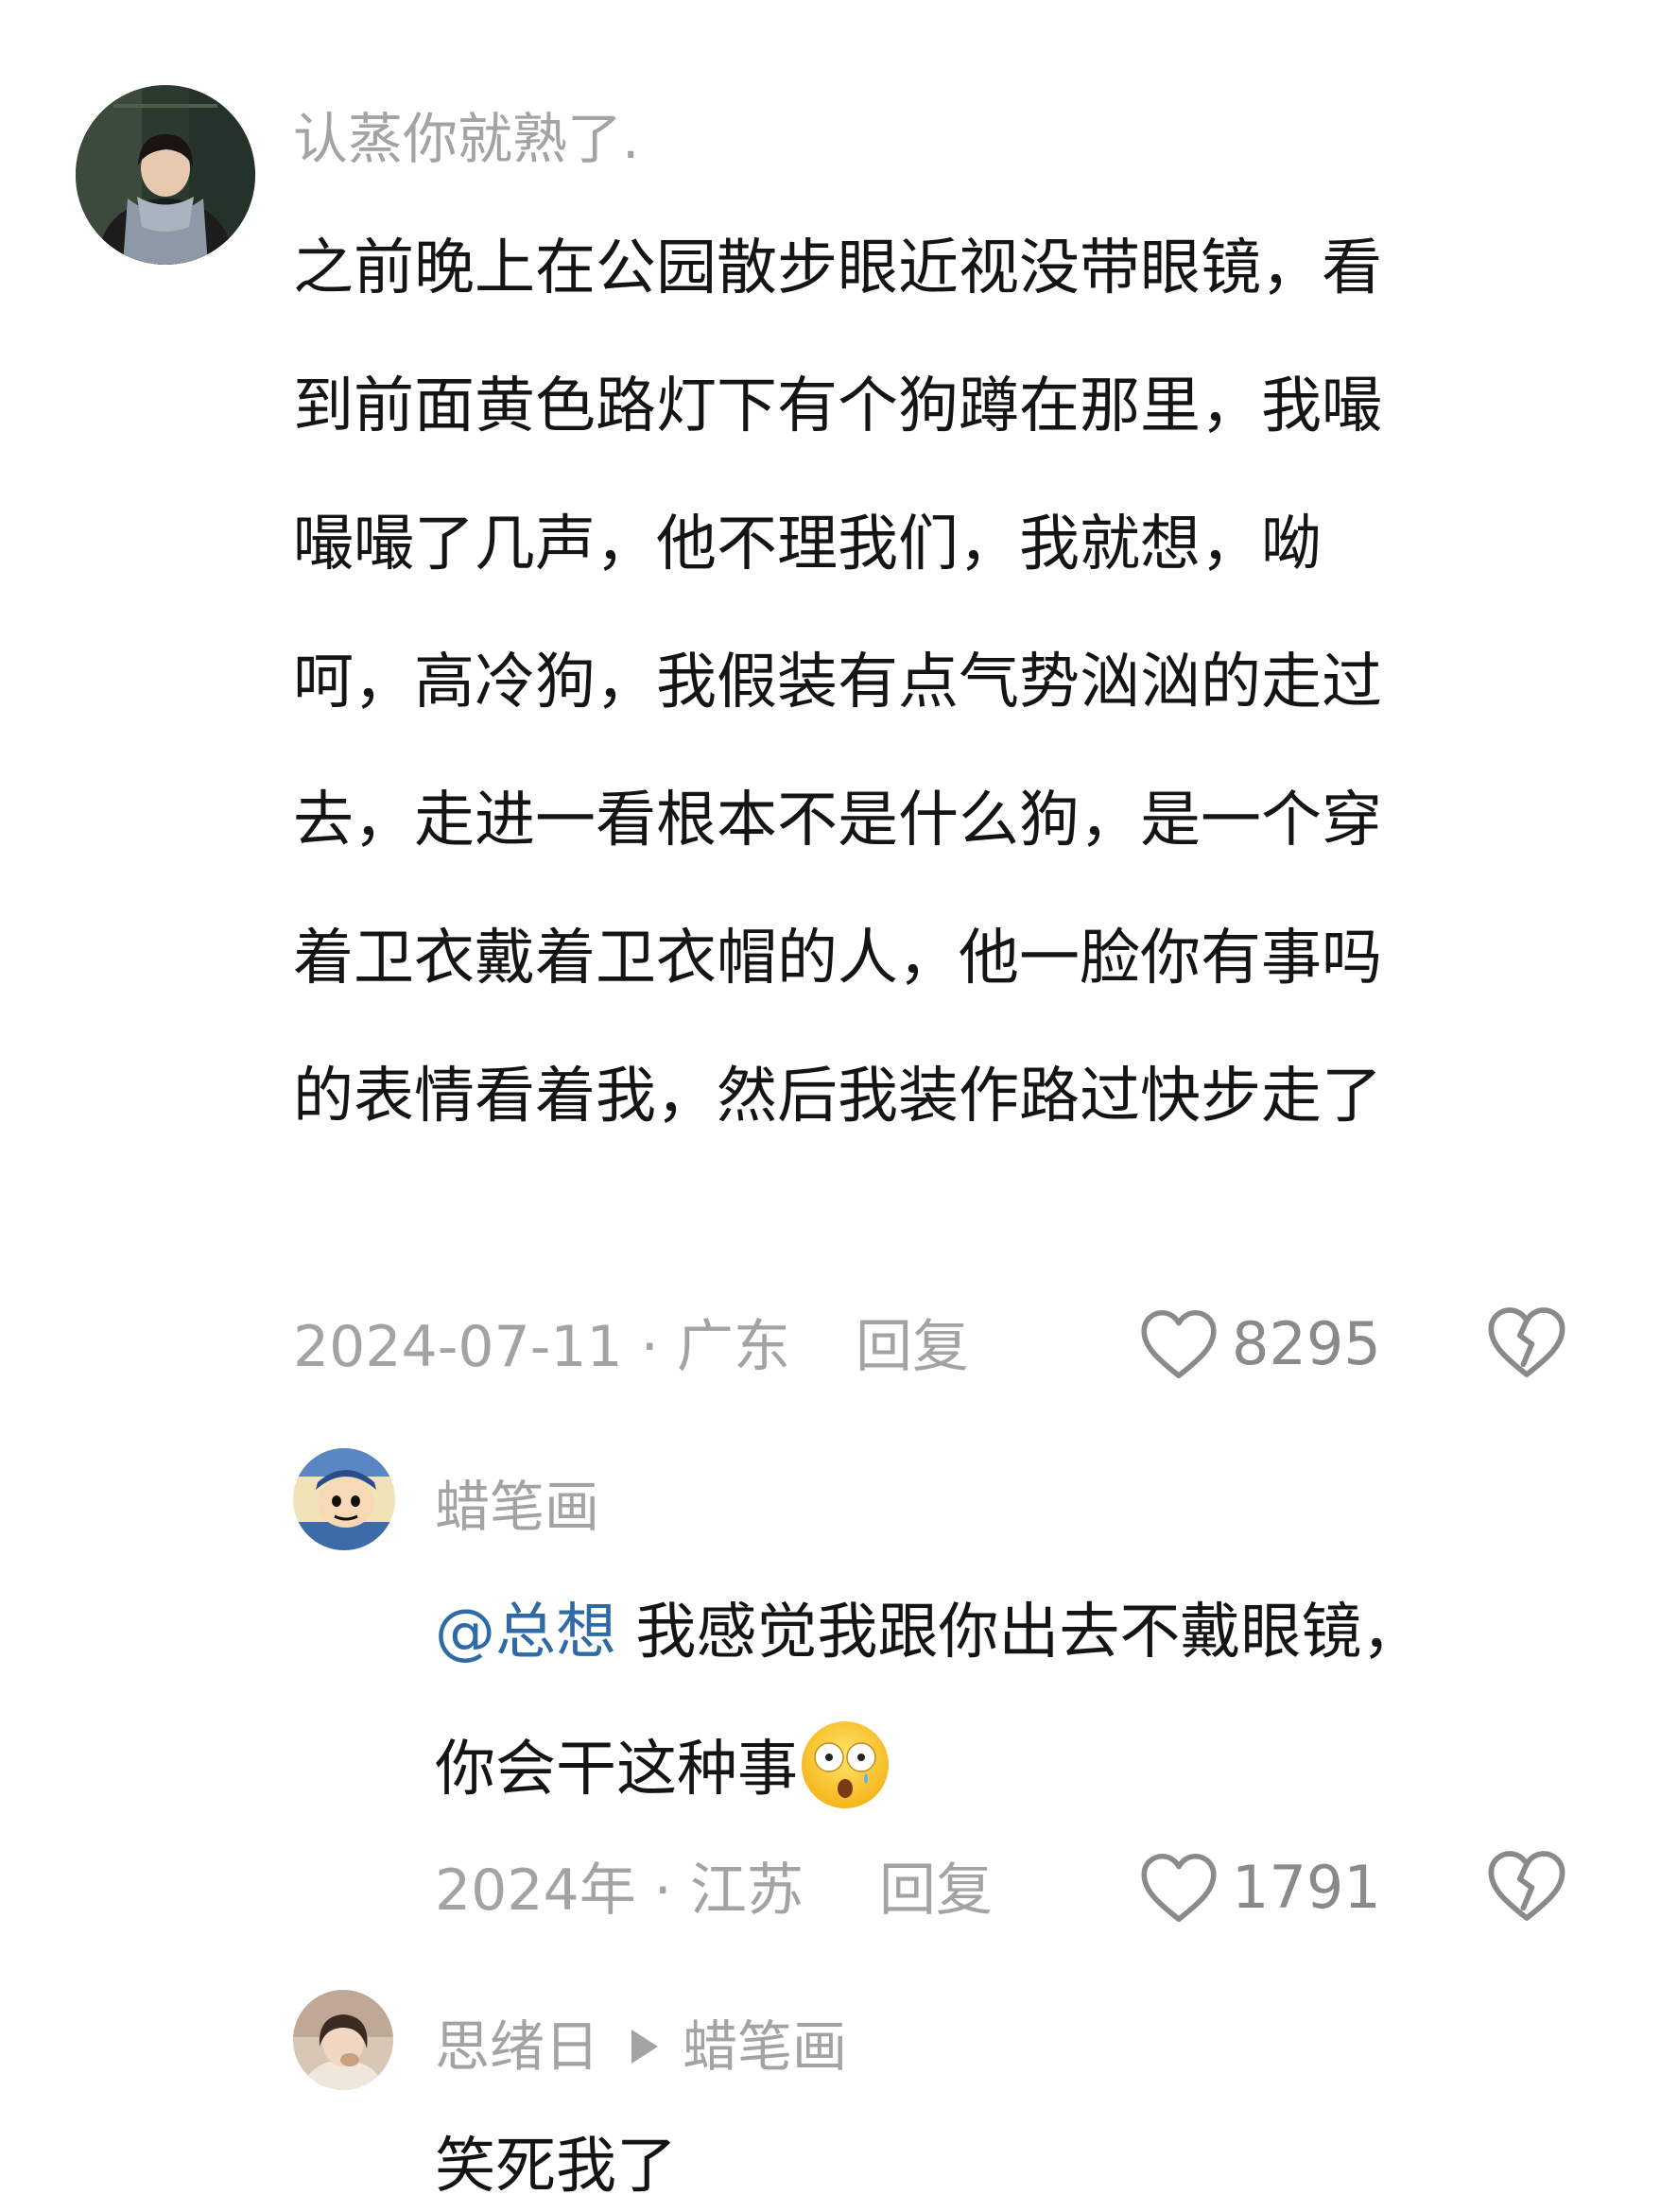 This screenshot has height=2212, width=1660. What do you see at coordinates (765, 2046) in the screenshot?
I see `reply-to-username: 蜡笔画` at bounding box center [765, 2046].